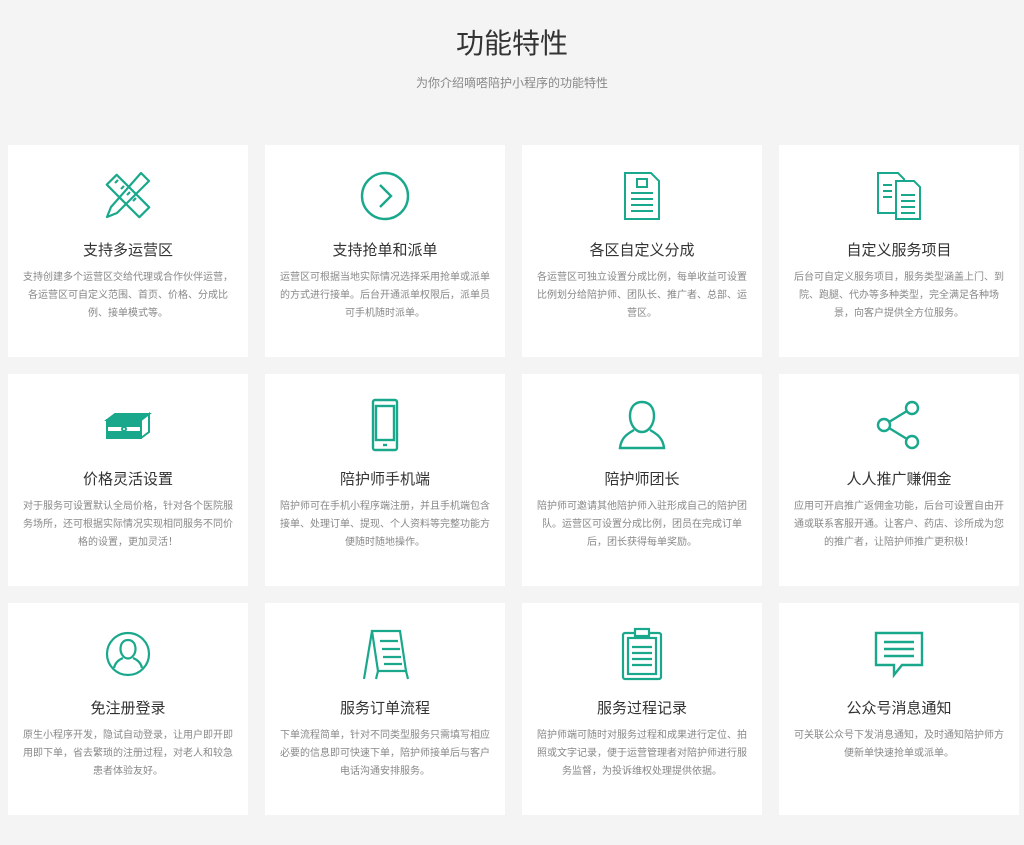  What do you see at coordinates (385, 425) in the screenshot?
I see `mobile-phone-icon` at bounding box center [385, 425].